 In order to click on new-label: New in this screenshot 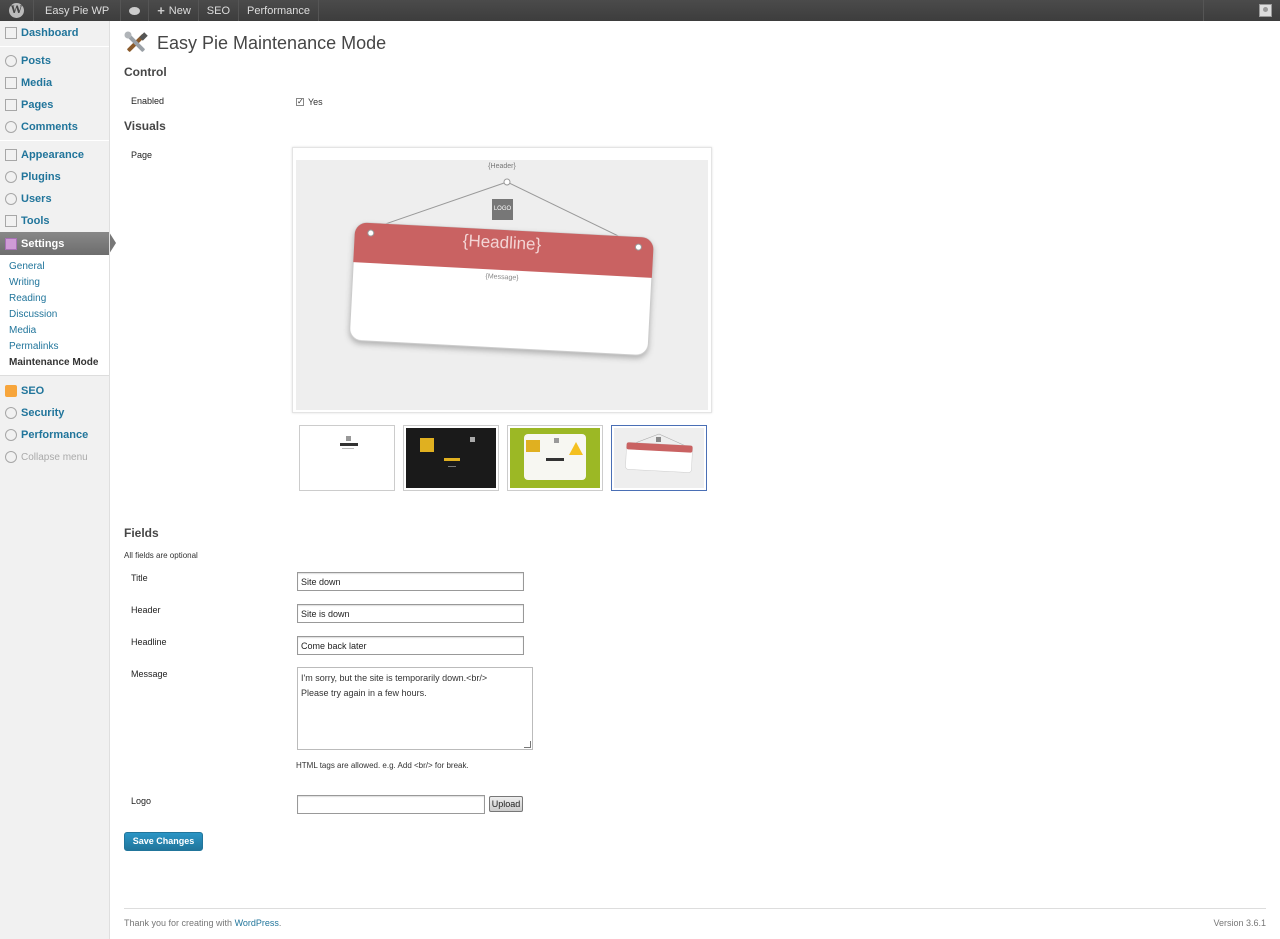, I will do `click(179, 10)`.